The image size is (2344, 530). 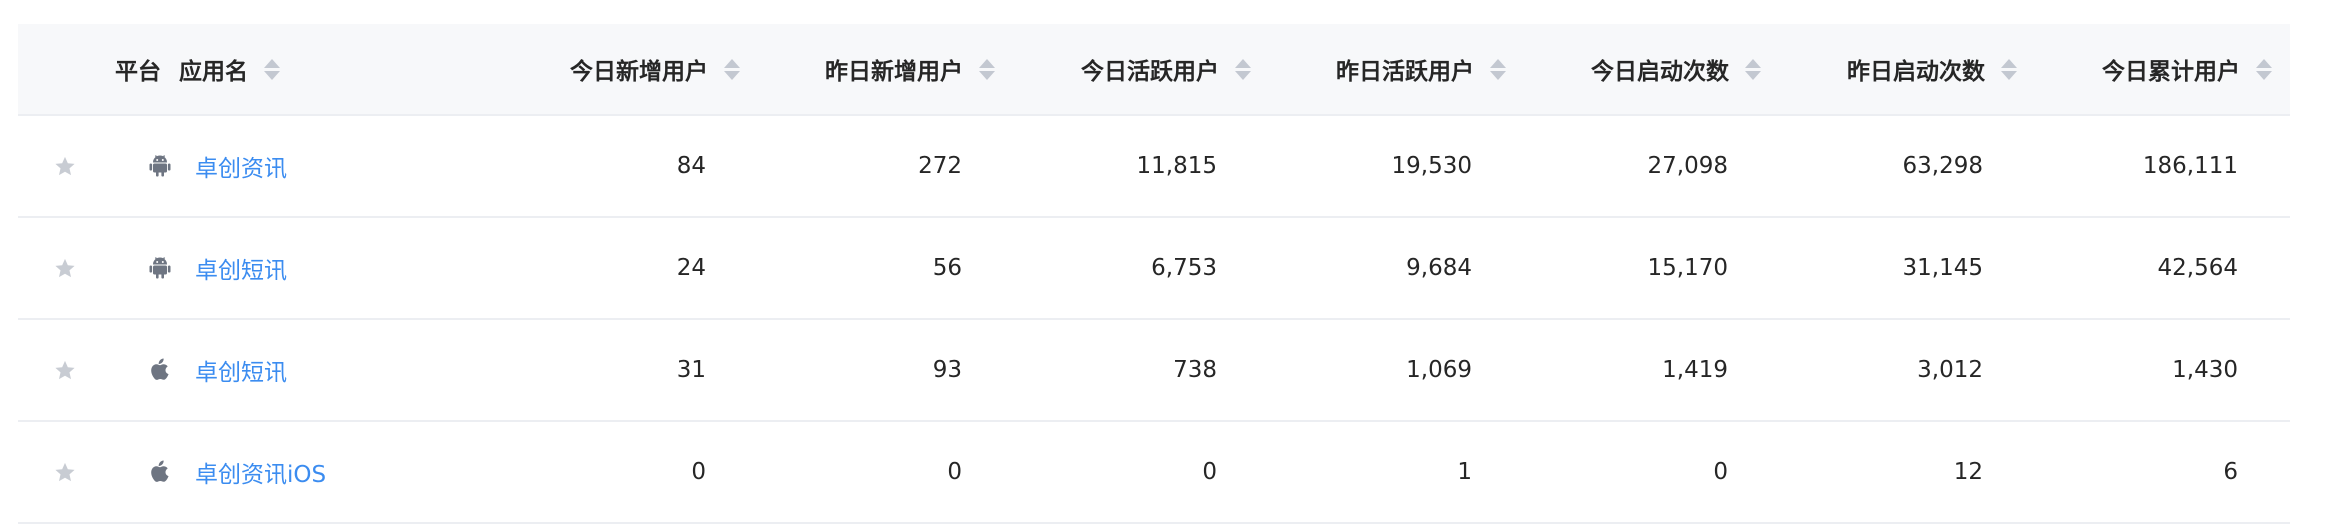 I want to click on table-cell-0: 24, so click(x=691, y=268).